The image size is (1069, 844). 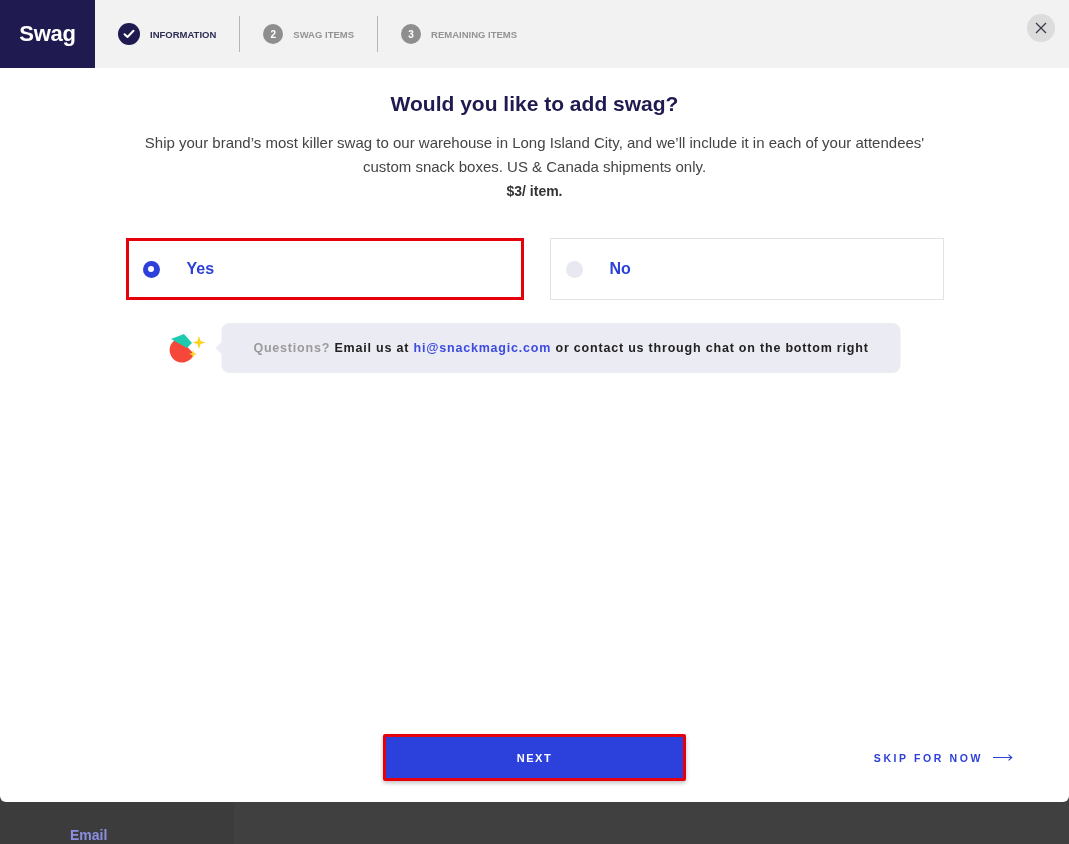 What do you see at coordinates (746, 269) in the screenshot?
I see `option-card: No` at bounding box center [746, 269].